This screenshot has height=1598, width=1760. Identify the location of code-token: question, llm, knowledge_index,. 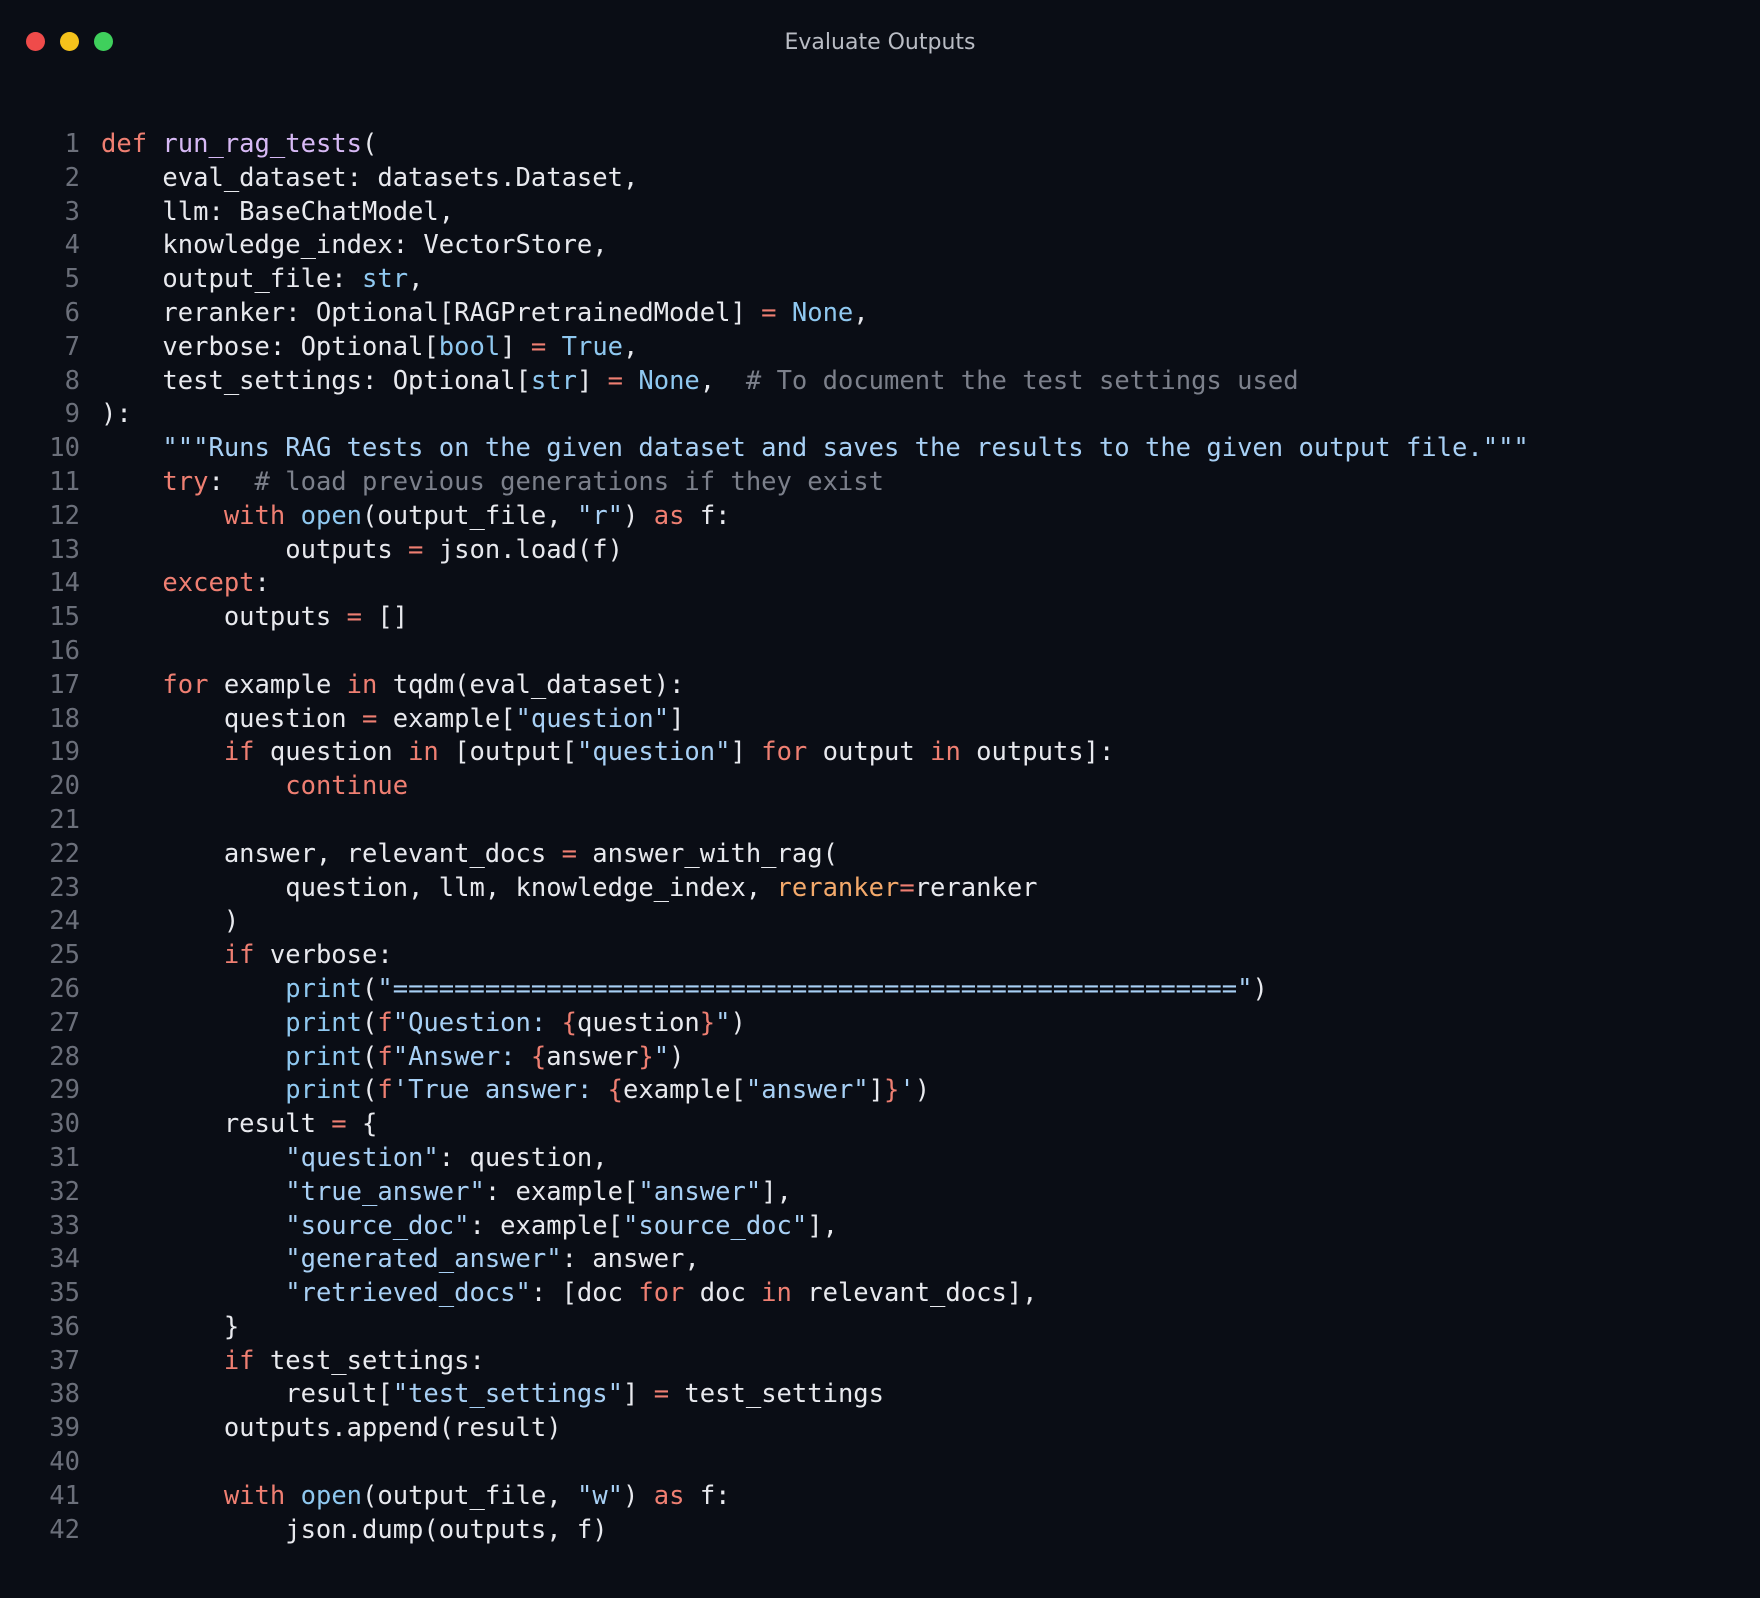
(439, 887).